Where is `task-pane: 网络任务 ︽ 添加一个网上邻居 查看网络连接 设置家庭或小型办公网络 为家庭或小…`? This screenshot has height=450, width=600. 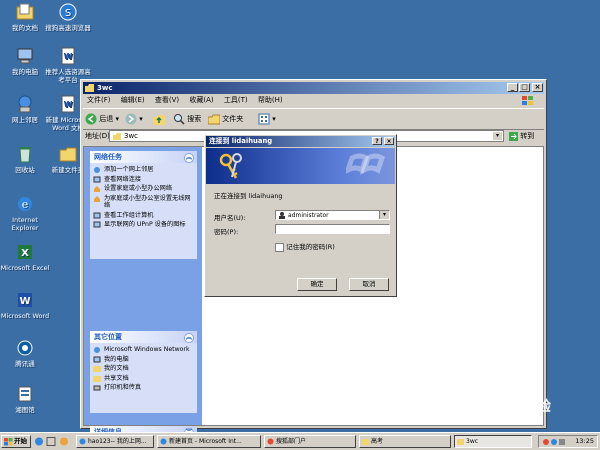 task-pane: 网络任务 ︽ 添加一个网上邻居 查看网络连接 设置家庭或小型办公网络 为家庭或小… is located at coordinates (143, 292).